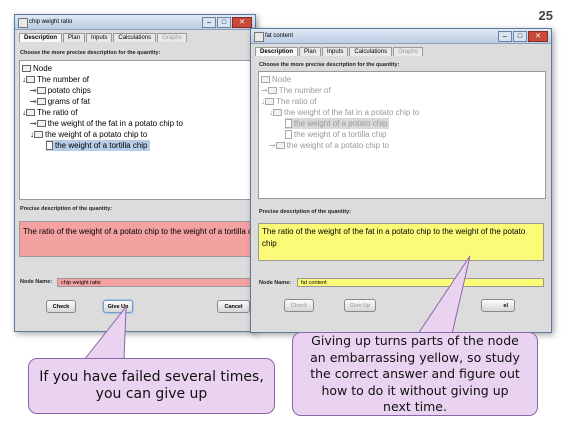 Image resolution: width=567 pixels, height=425 pixels. What do you see at coordinates (329, 145) in the screenshot?
I see `tree-node: ⊸ the weight of a potato chip to` at bounding box center [329, 145].